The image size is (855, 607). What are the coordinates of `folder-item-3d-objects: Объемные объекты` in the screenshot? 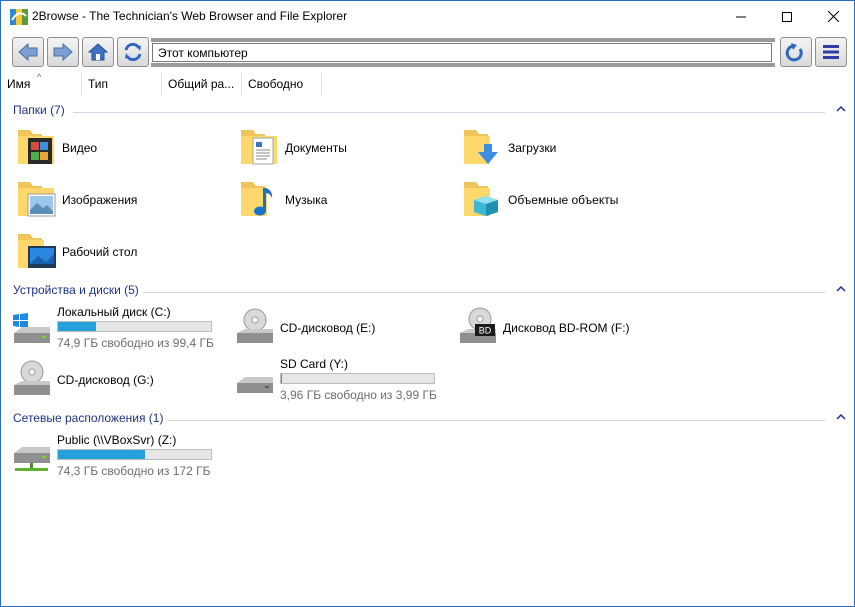 It's located at (567, 201).